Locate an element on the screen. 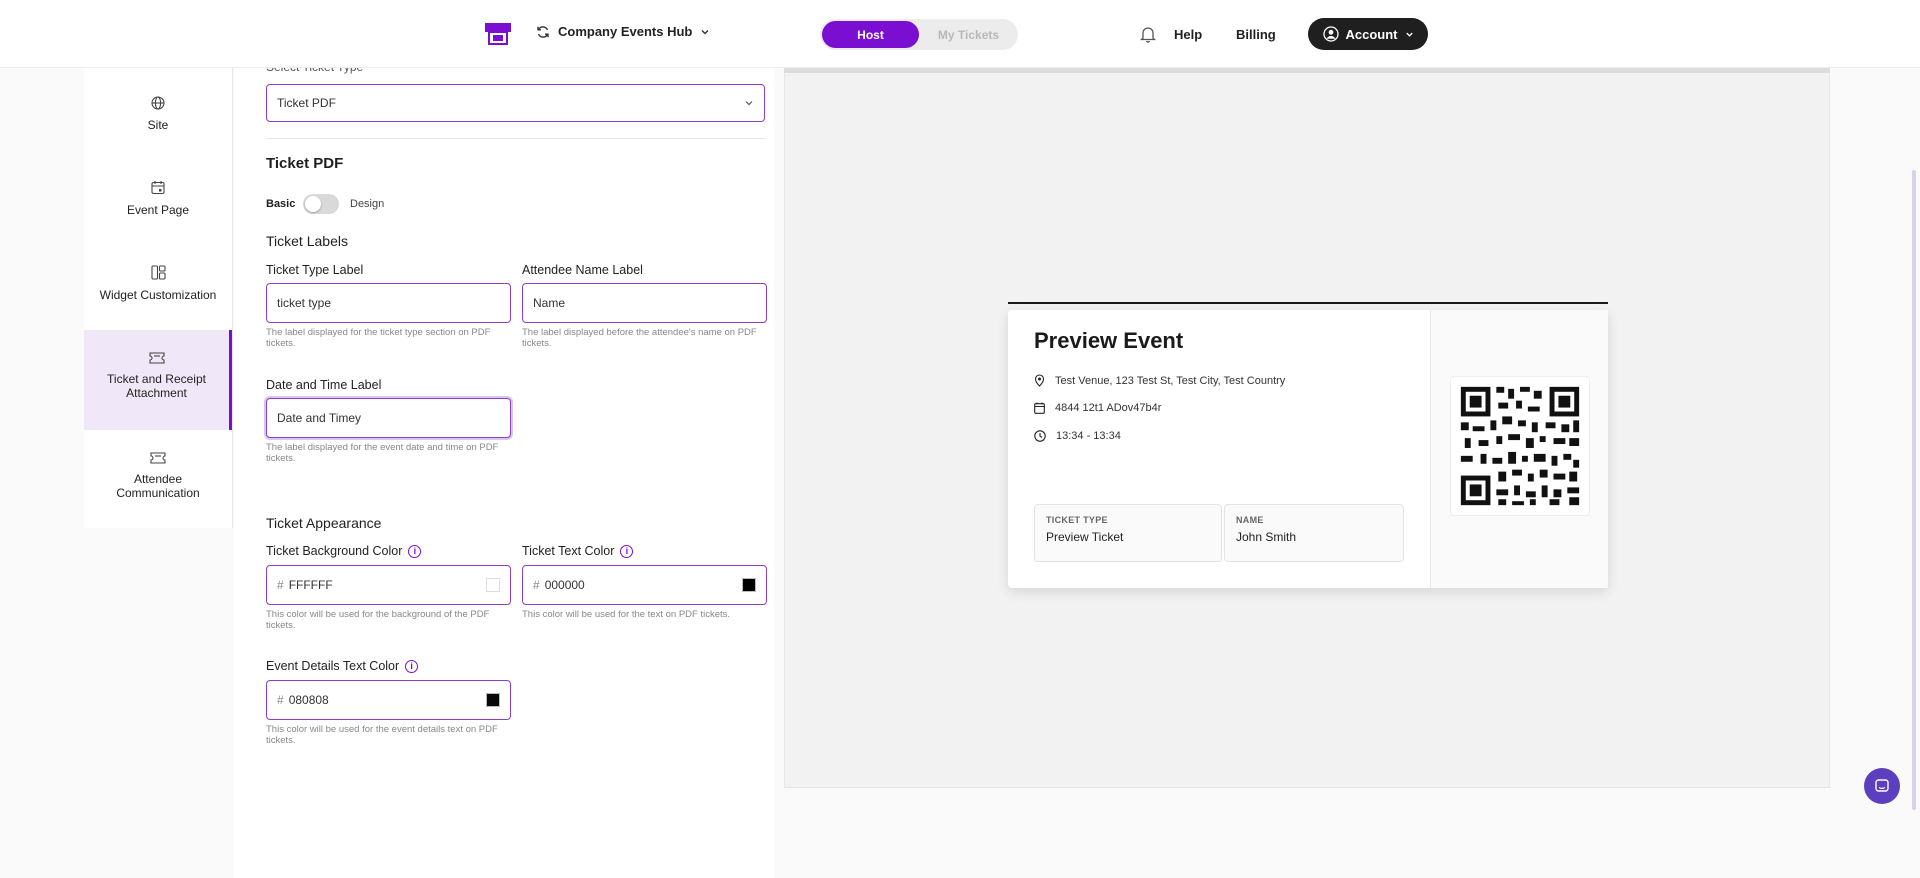  ticket-type-label-title: Ticket Type Label is located at coordinates (314, 270).